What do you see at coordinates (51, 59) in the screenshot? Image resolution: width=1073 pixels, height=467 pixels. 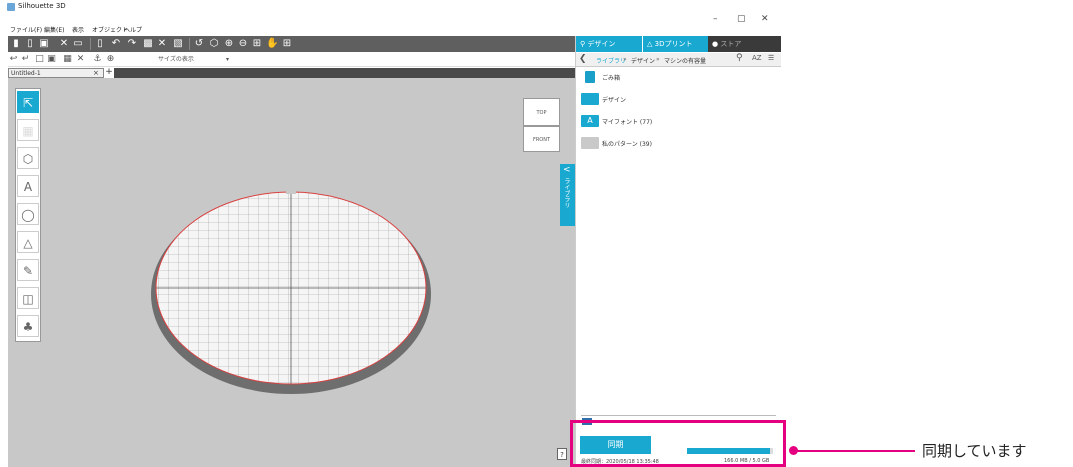 I see `group-icon: ▣` at bounding box center [51, 59].